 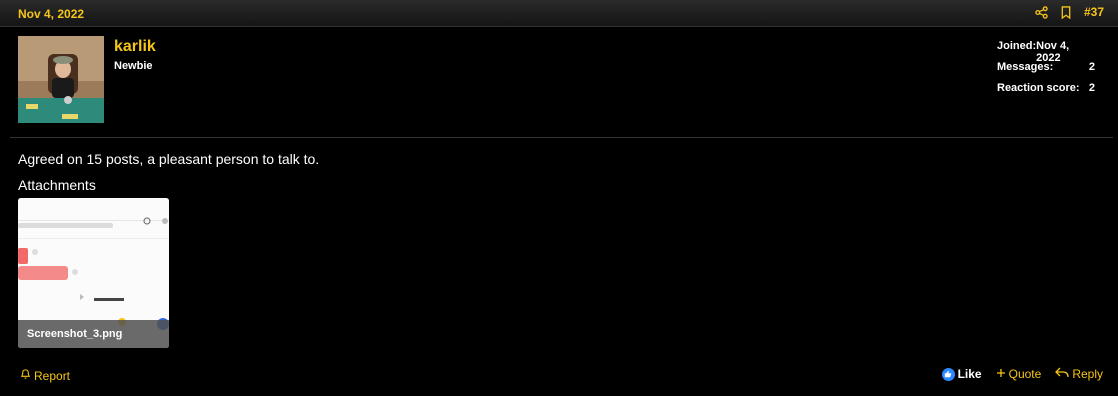 I want to click on stat-joined: Joined: Nov 4, 2022, so click(x=1046, y=52).